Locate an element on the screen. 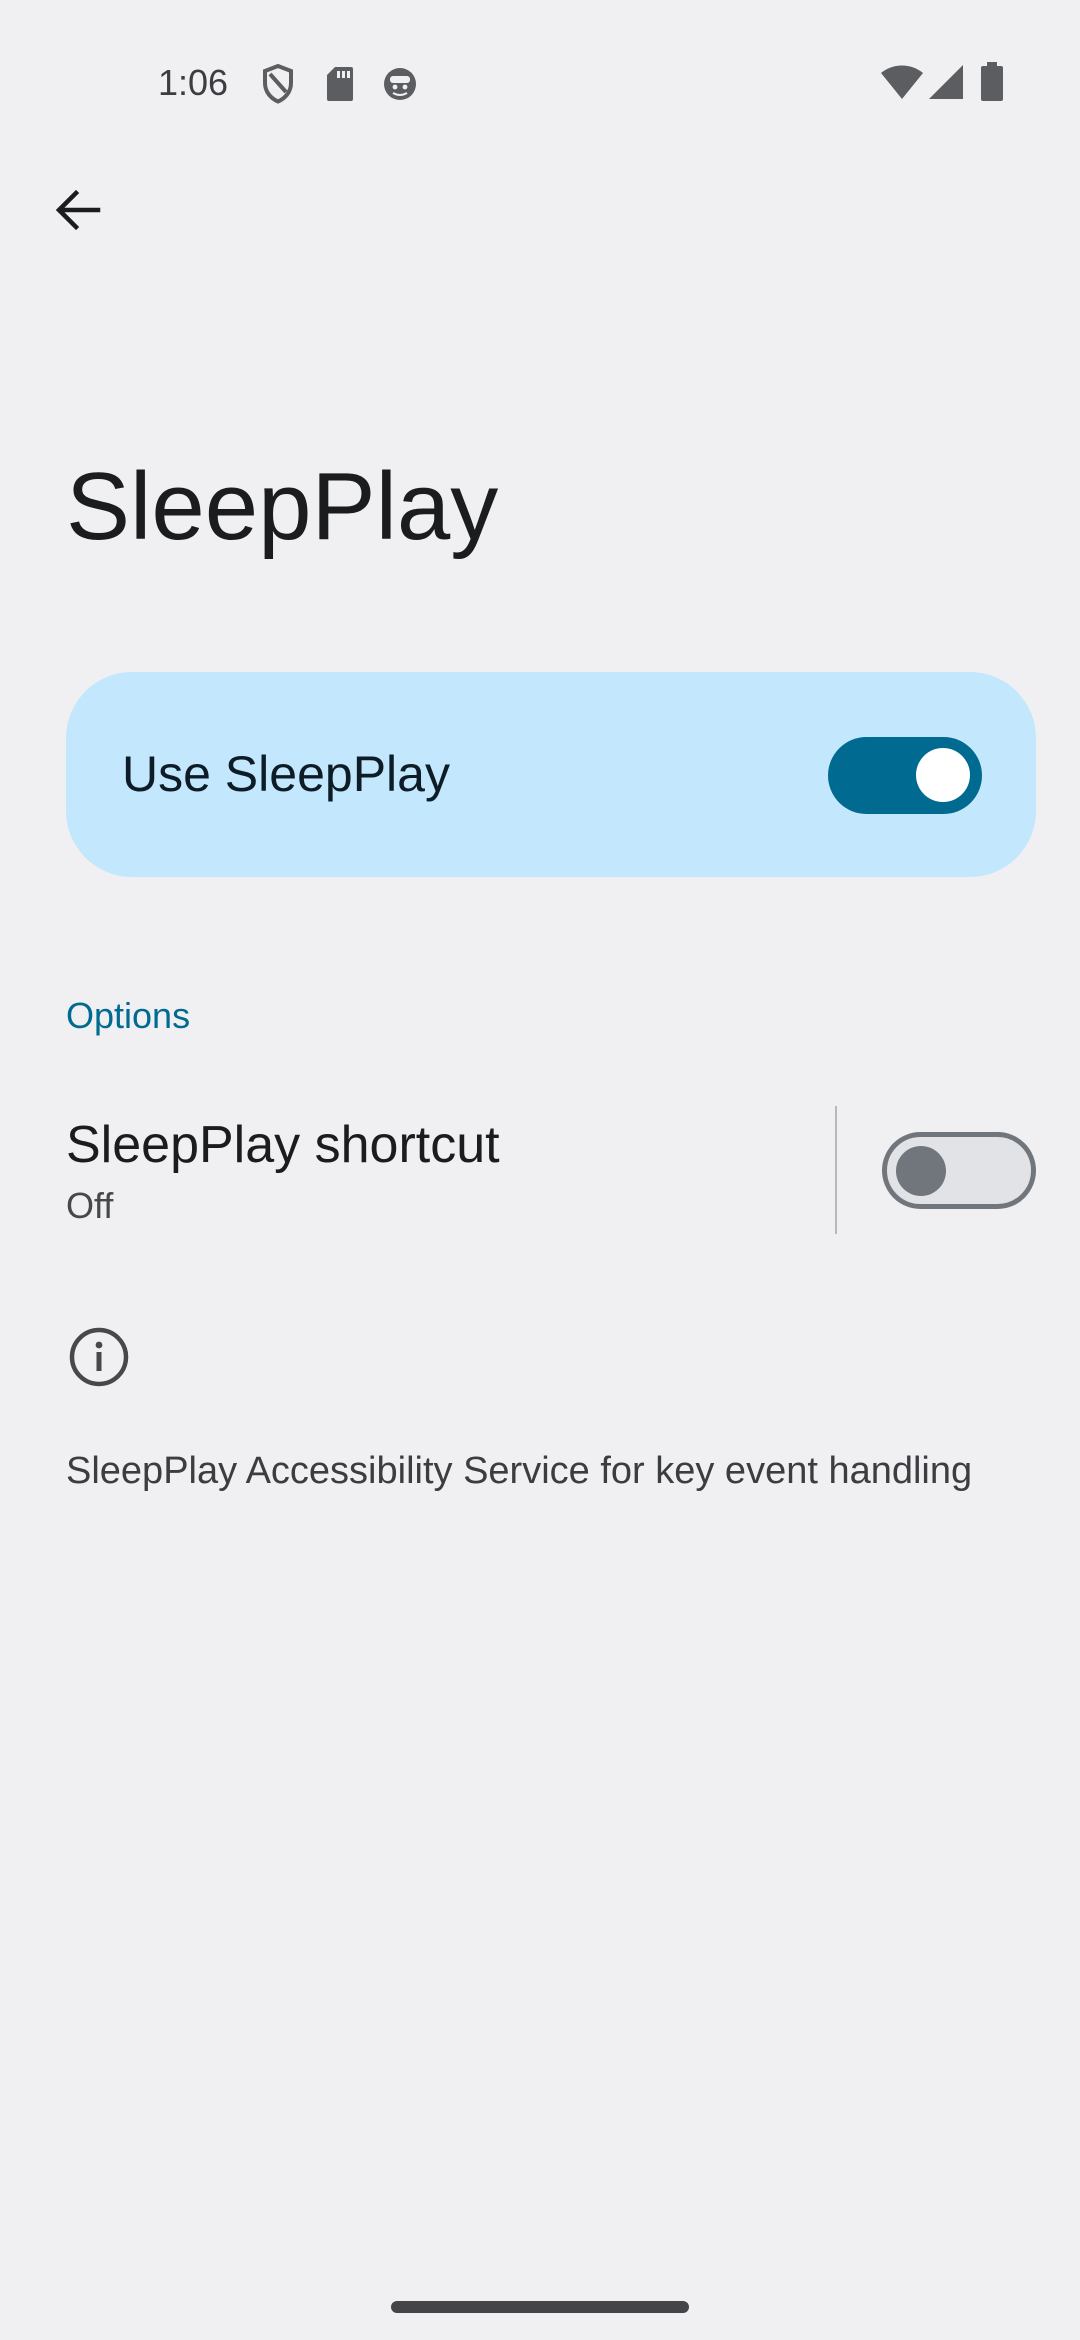  divider is located at coordinates (836, 1170).